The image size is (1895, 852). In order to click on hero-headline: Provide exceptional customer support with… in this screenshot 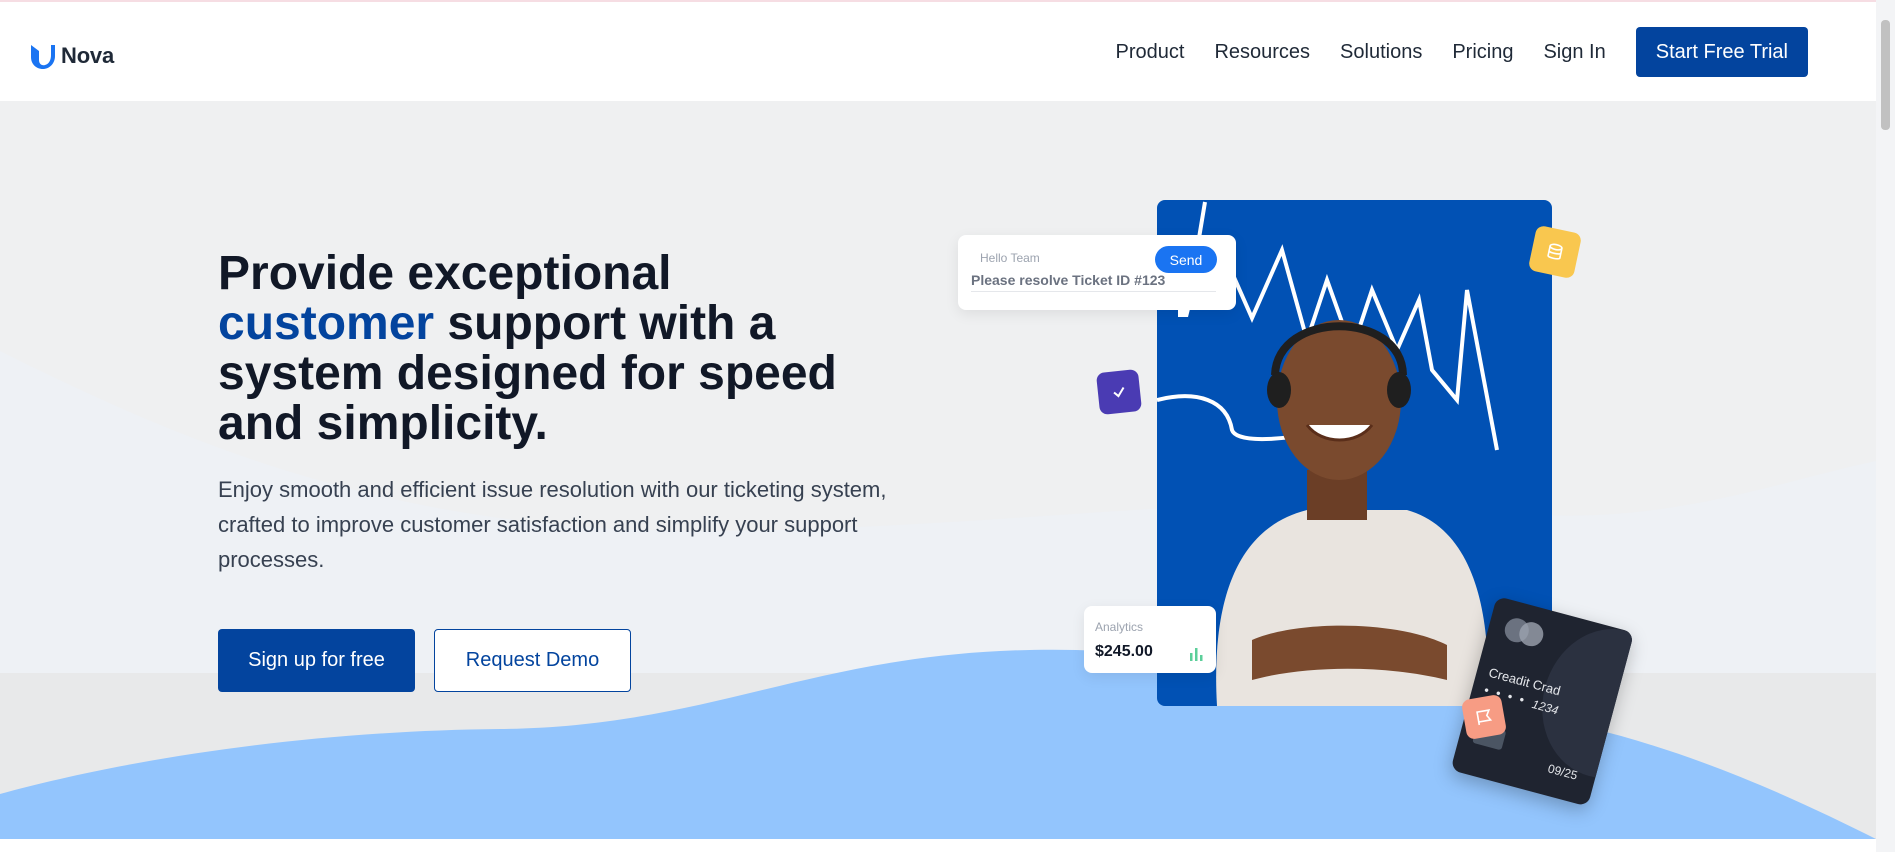, I will do `click(568, 349)`.